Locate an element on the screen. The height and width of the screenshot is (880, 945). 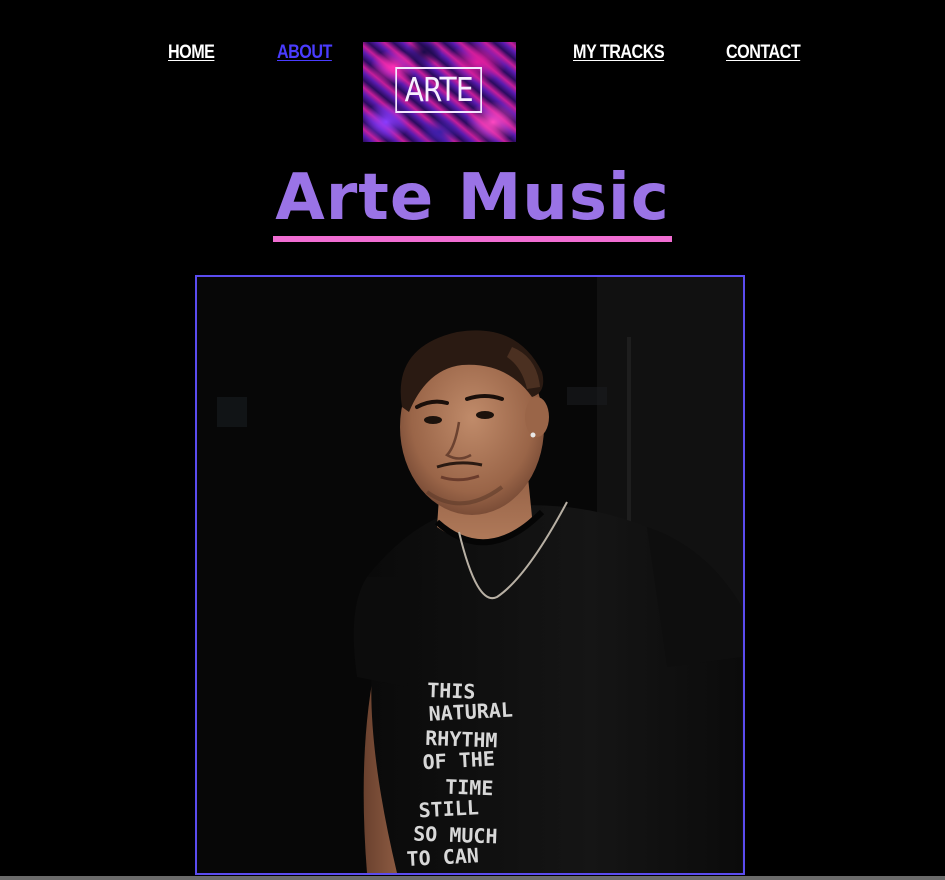
shirt-print-line: NATURAL is located at coordinates (470, 712).